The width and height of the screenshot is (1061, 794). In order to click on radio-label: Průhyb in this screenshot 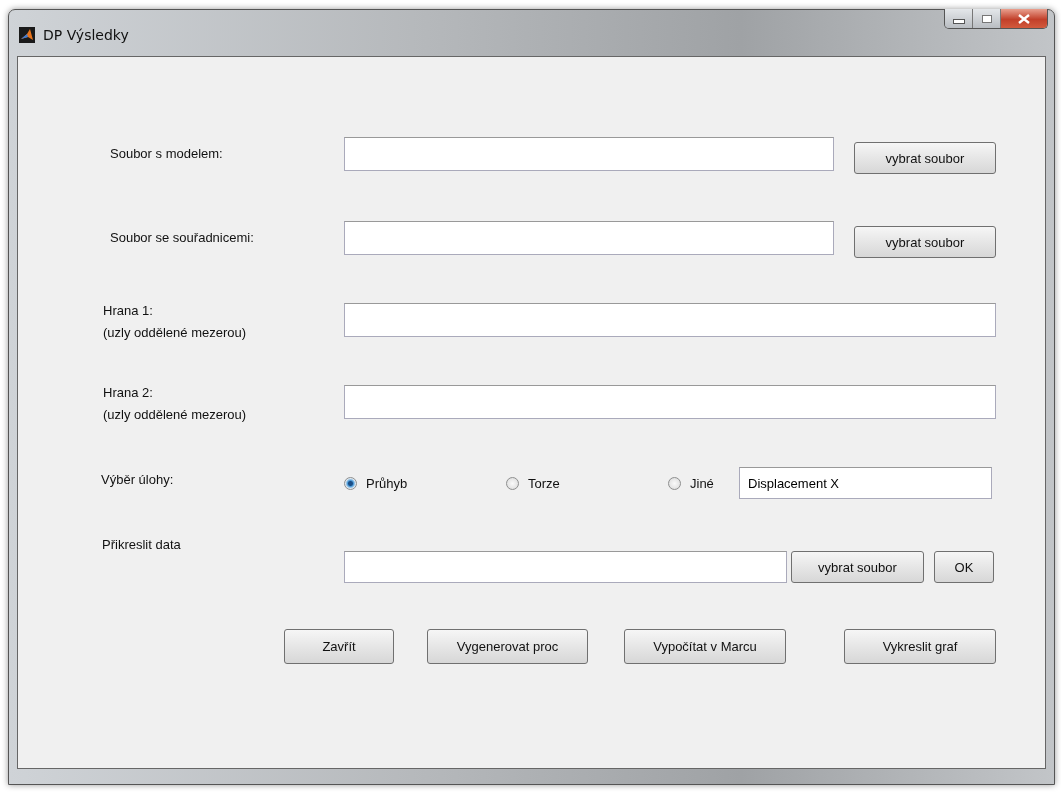, I will do `click(387, 483)`.